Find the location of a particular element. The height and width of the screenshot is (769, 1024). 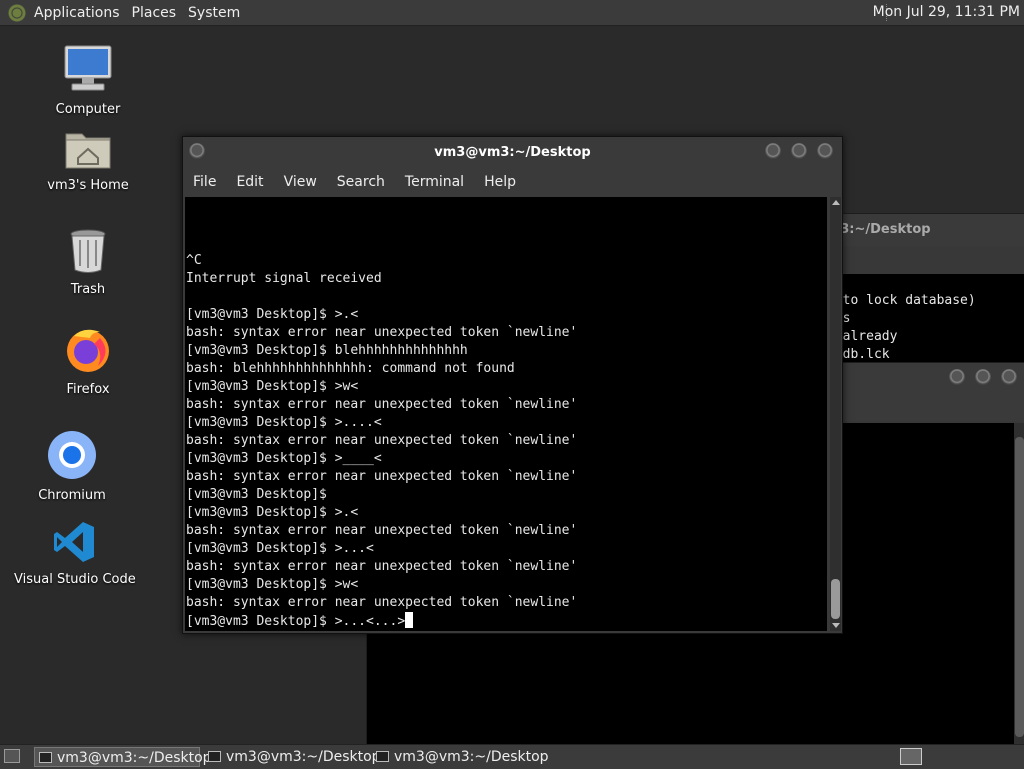

desktop-icon-chromium: Chromium is located at coordinates (72, 466).